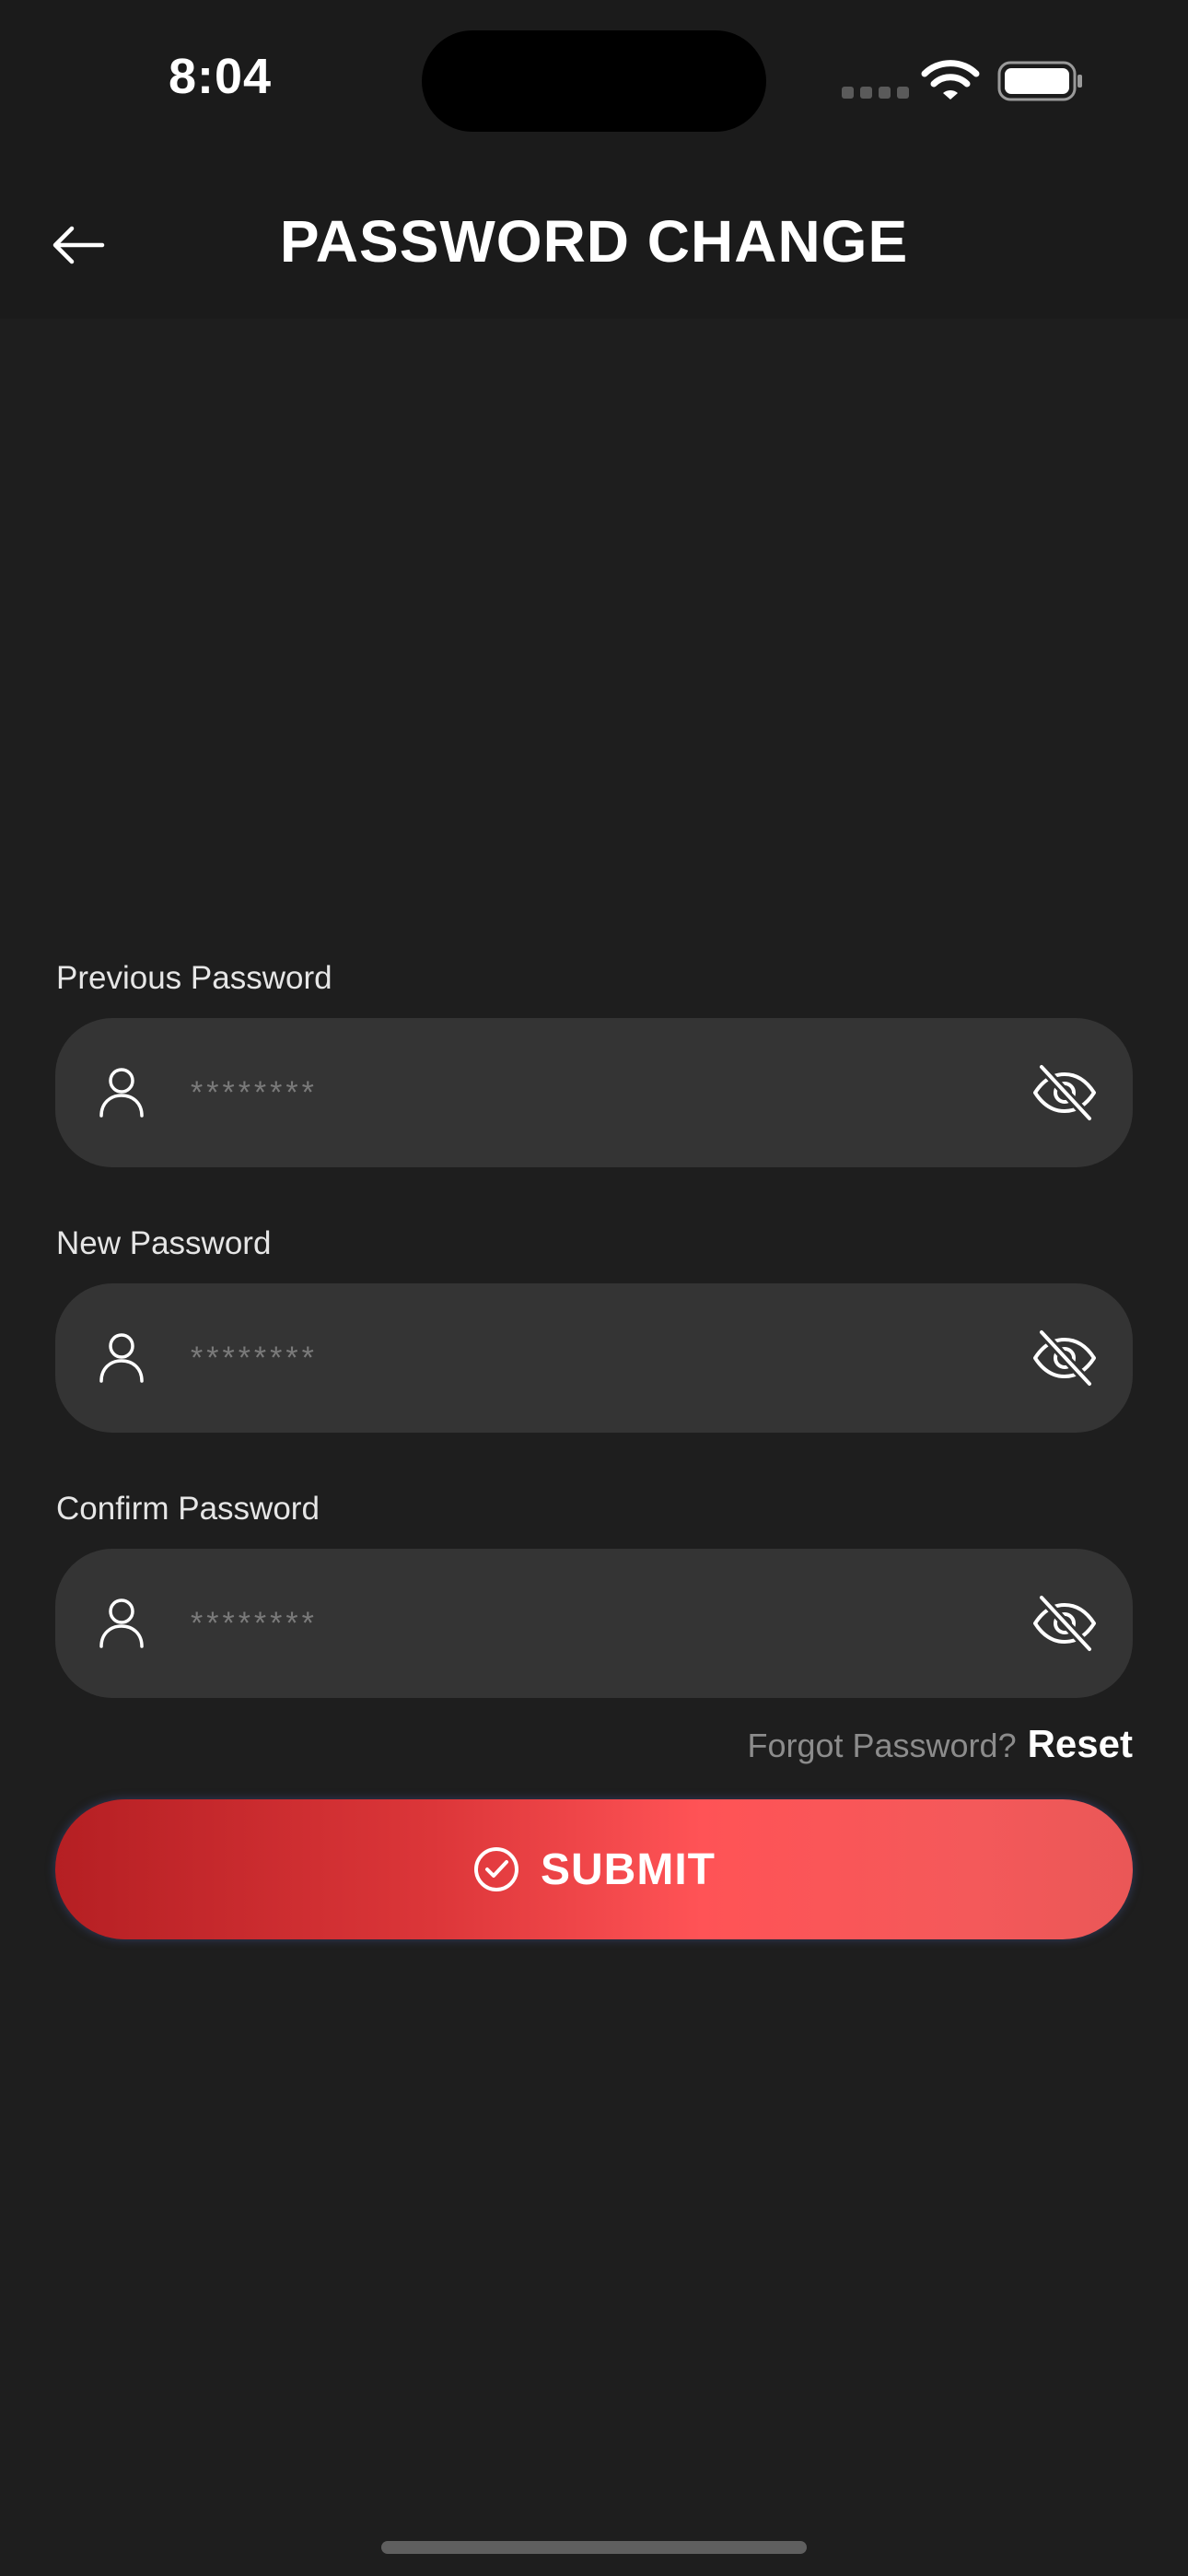 The image size is (1188, 2576). I want to click on cellular-signal-icon, so click(875, 93).